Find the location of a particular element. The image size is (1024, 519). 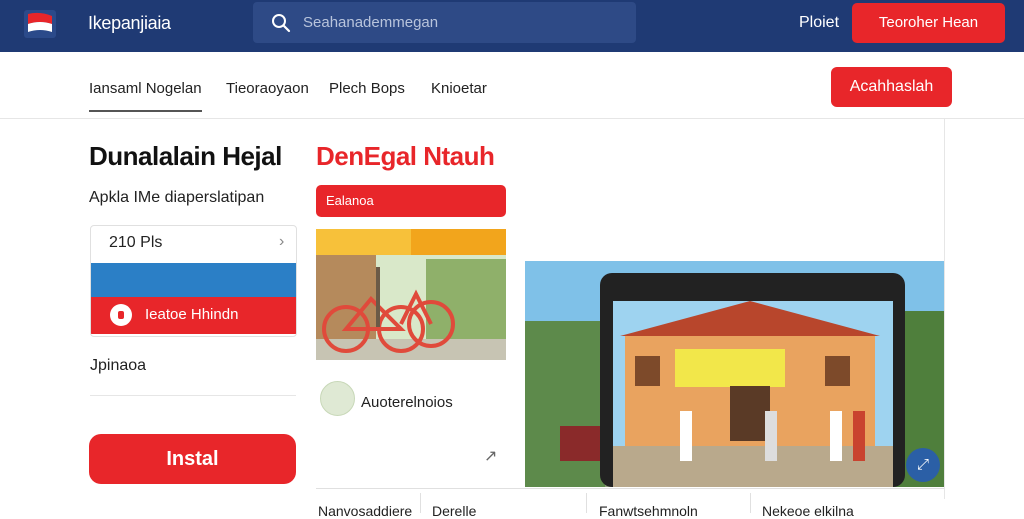

stat-label: 210 Pls is located at coordinates (136, 242).